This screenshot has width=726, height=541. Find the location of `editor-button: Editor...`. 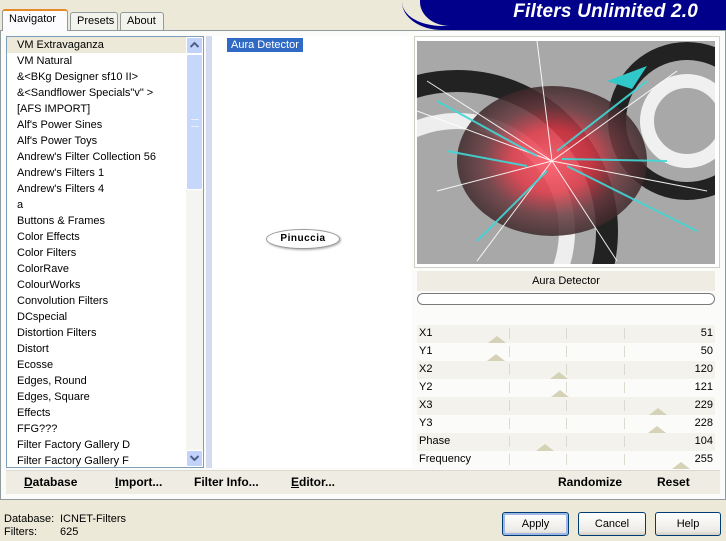

editor-button: Editor... is located at coordinates (313, 482).